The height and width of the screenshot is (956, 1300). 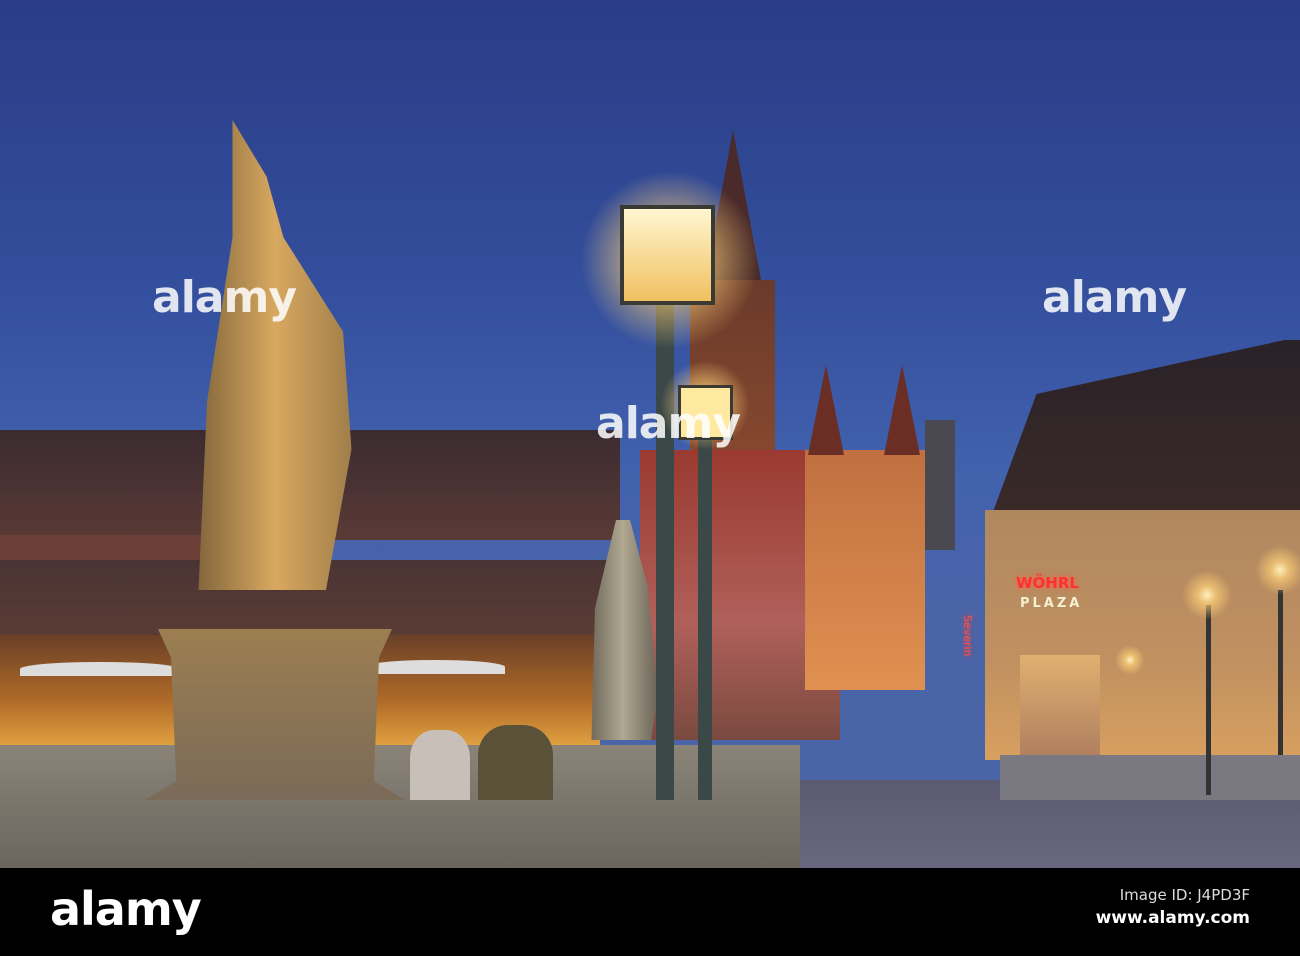 What do you see at coordinates (1172, 918) in the screenshot?
I see `alamy-url: www.alamy.com` at bounding box center [1172, 918].